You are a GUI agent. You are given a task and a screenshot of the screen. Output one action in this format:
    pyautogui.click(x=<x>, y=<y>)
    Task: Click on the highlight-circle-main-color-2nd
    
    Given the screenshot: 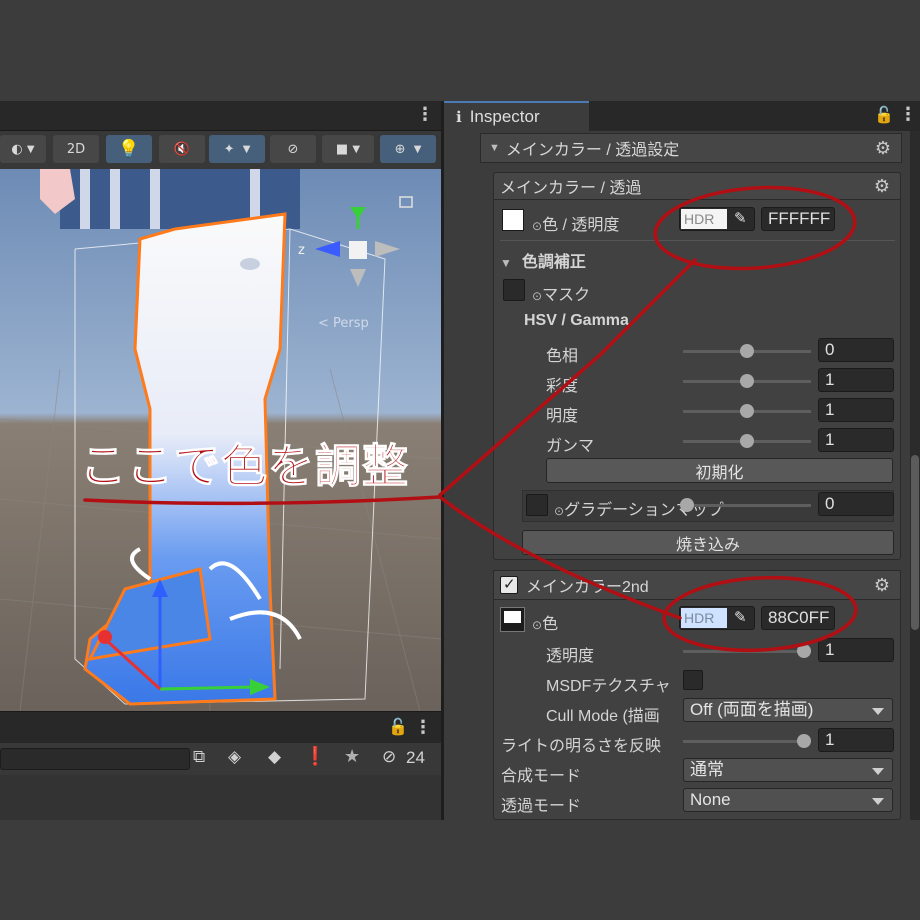 What is the action you would take?
    pyautogui.click(x=760, y=614)
    